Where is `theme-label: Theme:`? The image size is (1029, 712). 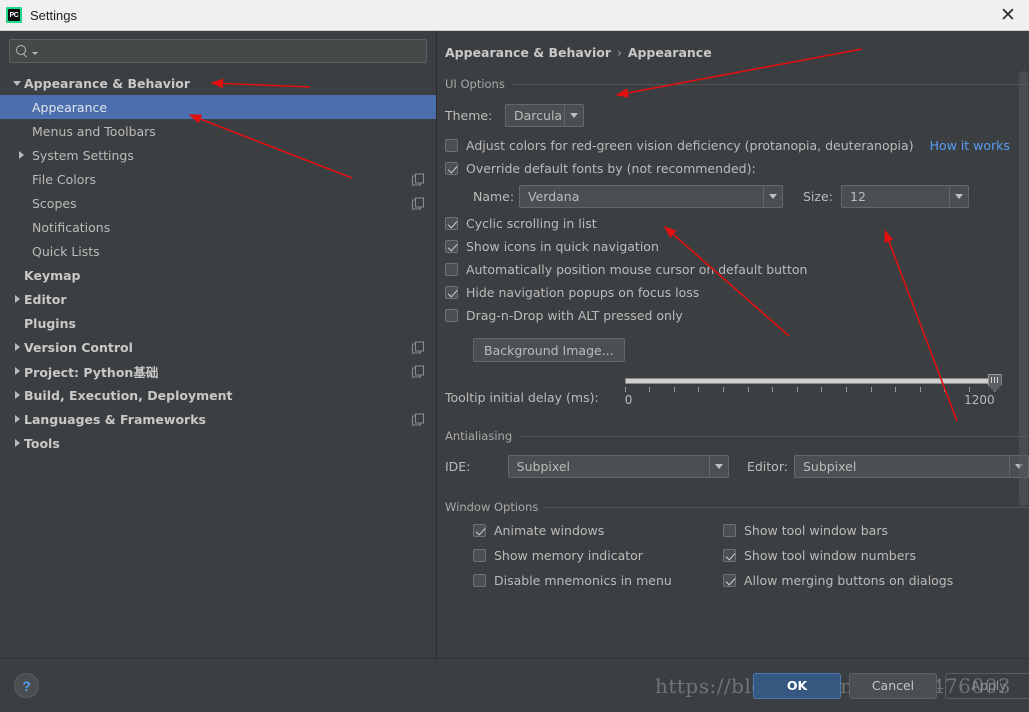 theme-label: Theme: is located at coordinates (469, 115).